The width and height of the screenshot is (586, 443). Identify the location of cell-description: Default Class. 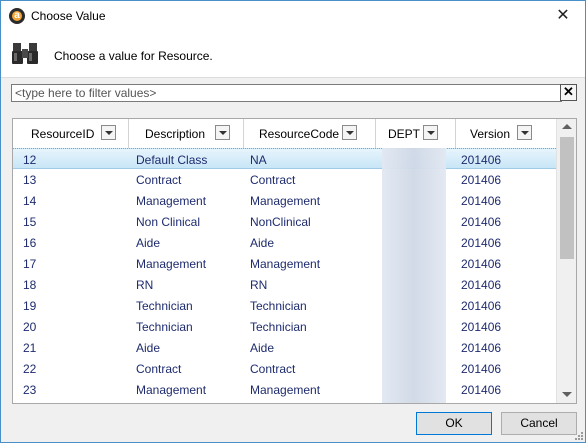
(172, 160).